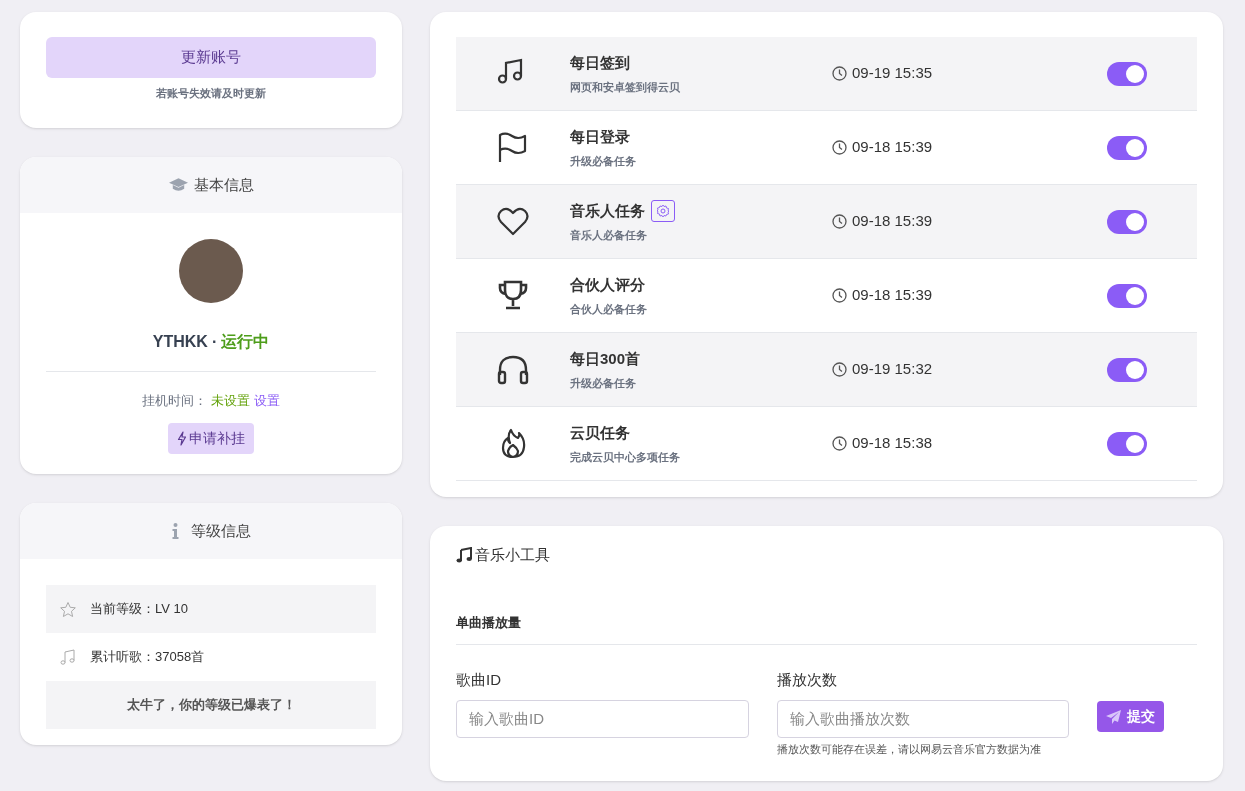  What do you see at coordinates (211, 93) in the screenshot?
I see `account-hint: 若账号失效请及时更新` at bounding box center [211, 93].